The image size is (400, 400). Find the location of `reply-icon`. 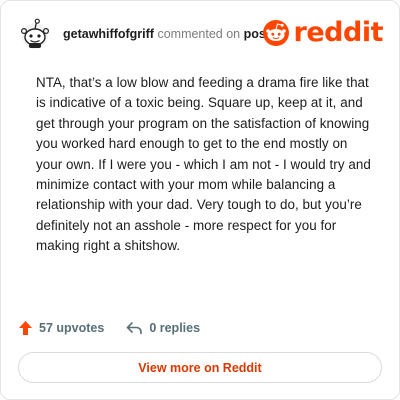

reply-icon is located at coordinates (135, 328).